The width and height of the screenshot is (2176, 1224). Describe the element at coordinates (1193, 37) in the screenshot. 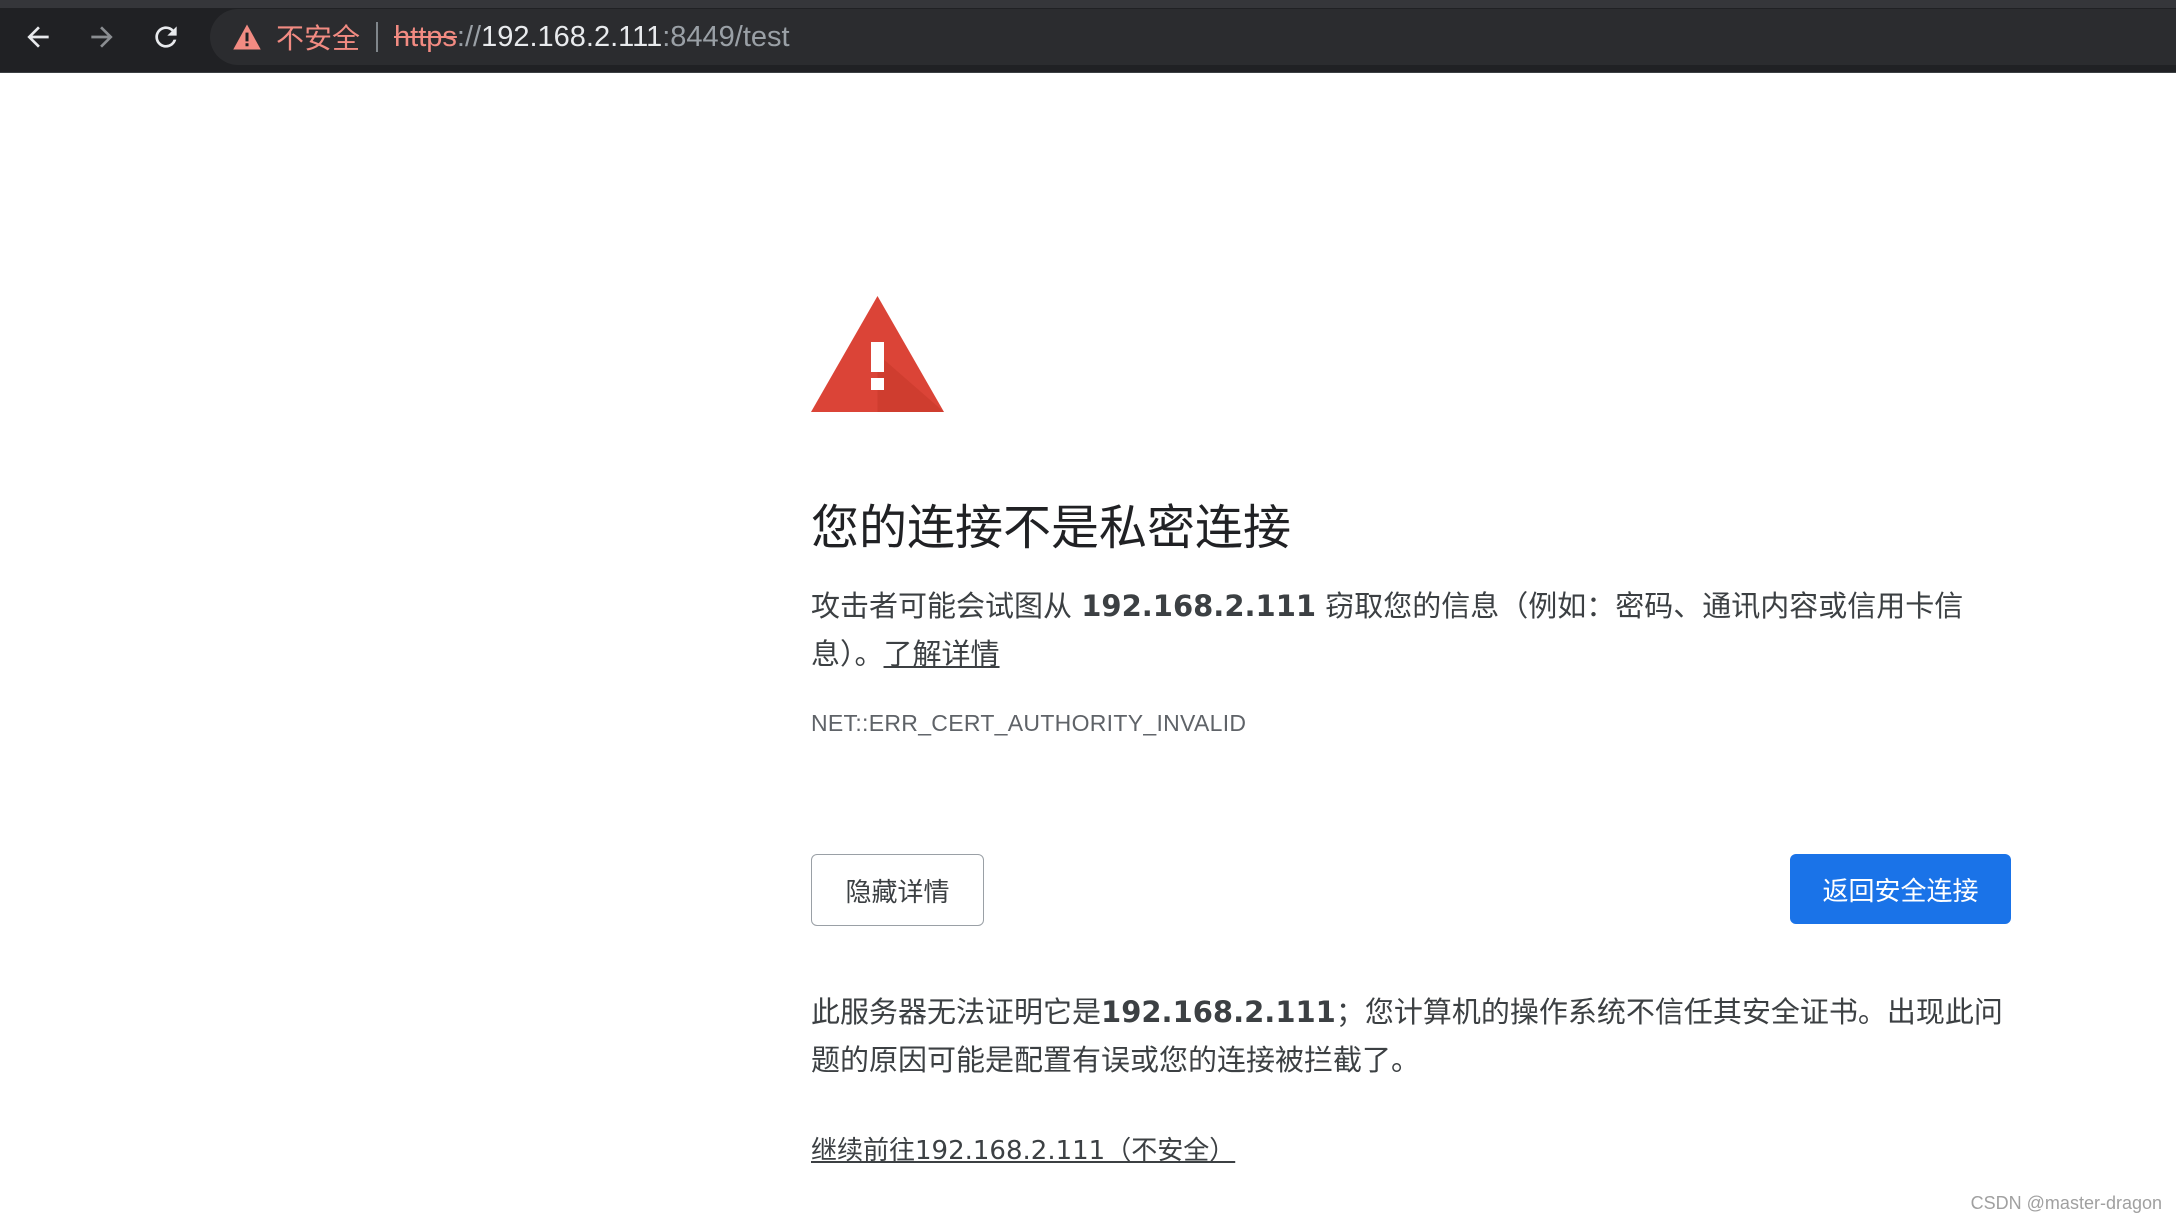

I see `address-bar: 不安全 https://192.168.2.111:8449/test` at that location.